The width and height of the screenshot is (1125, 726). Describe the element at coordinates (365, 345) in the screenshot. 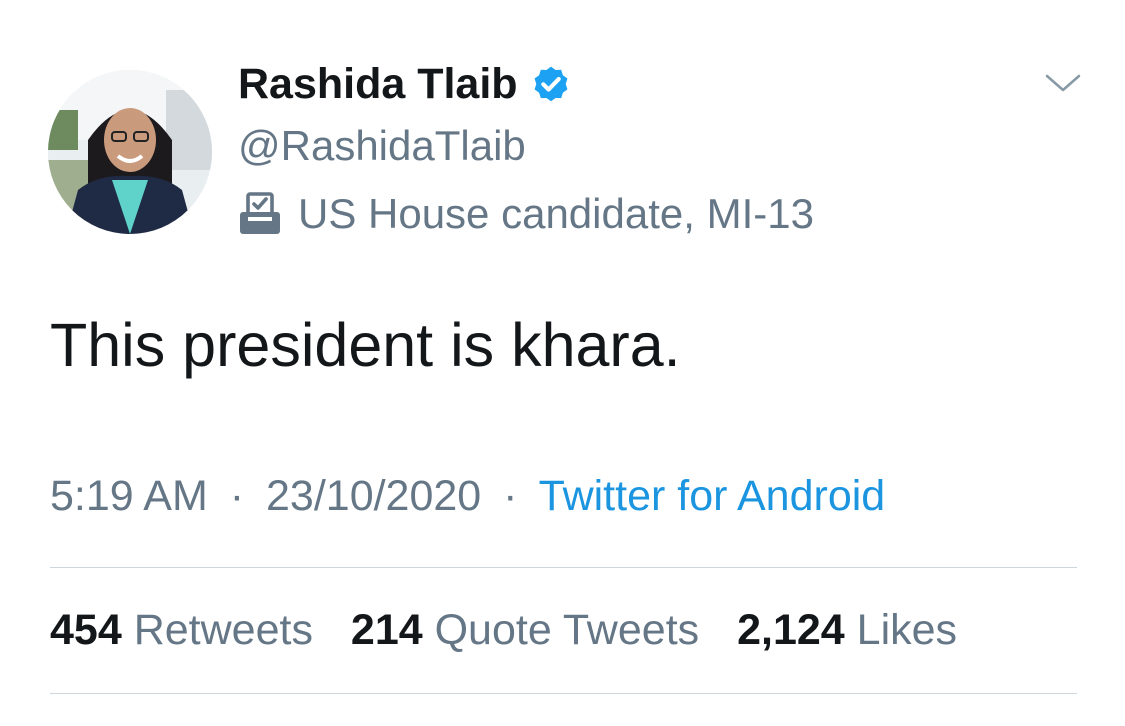

I see `tweet-text: This president is khara.` at that location.